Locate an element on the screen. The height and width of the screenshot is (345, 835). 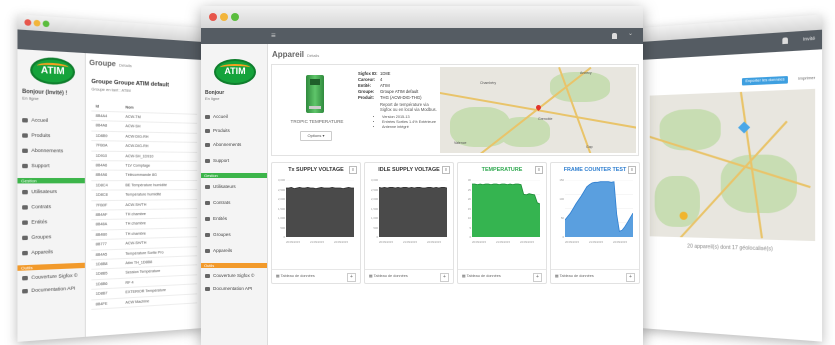
y-tick-label: 0 is located at coordinates (470, 237).